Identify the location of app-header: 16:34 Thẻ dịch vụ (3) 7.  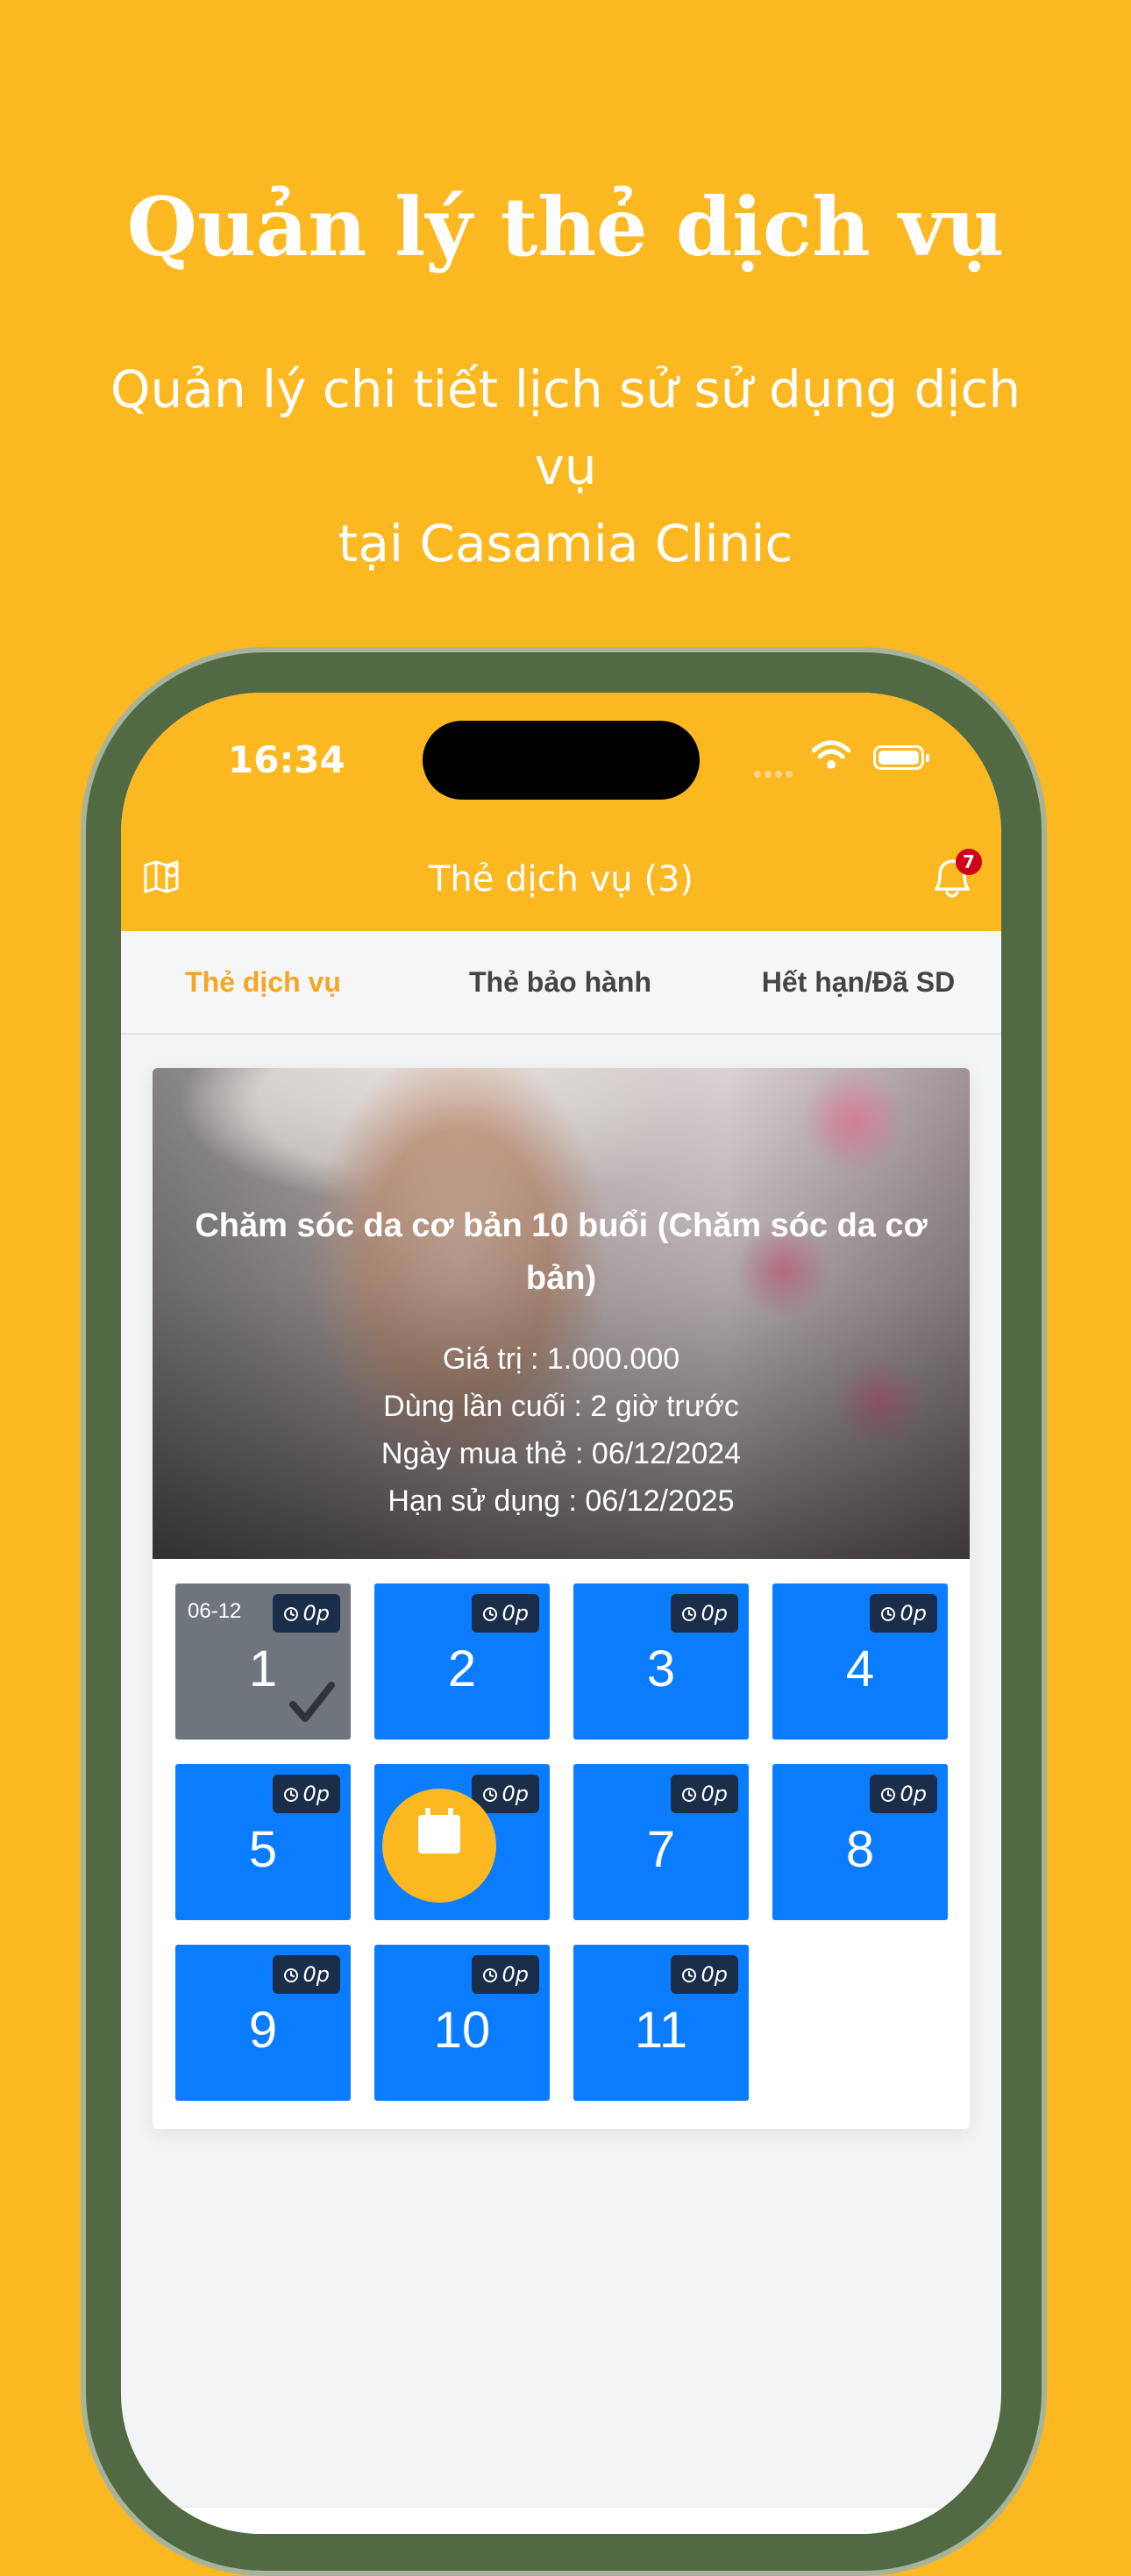
(561, 812).